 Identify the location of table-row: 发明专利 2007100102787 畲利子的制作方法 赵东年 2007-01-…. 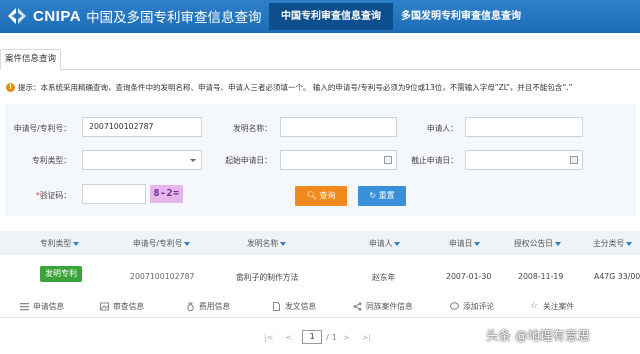
(320, 276).